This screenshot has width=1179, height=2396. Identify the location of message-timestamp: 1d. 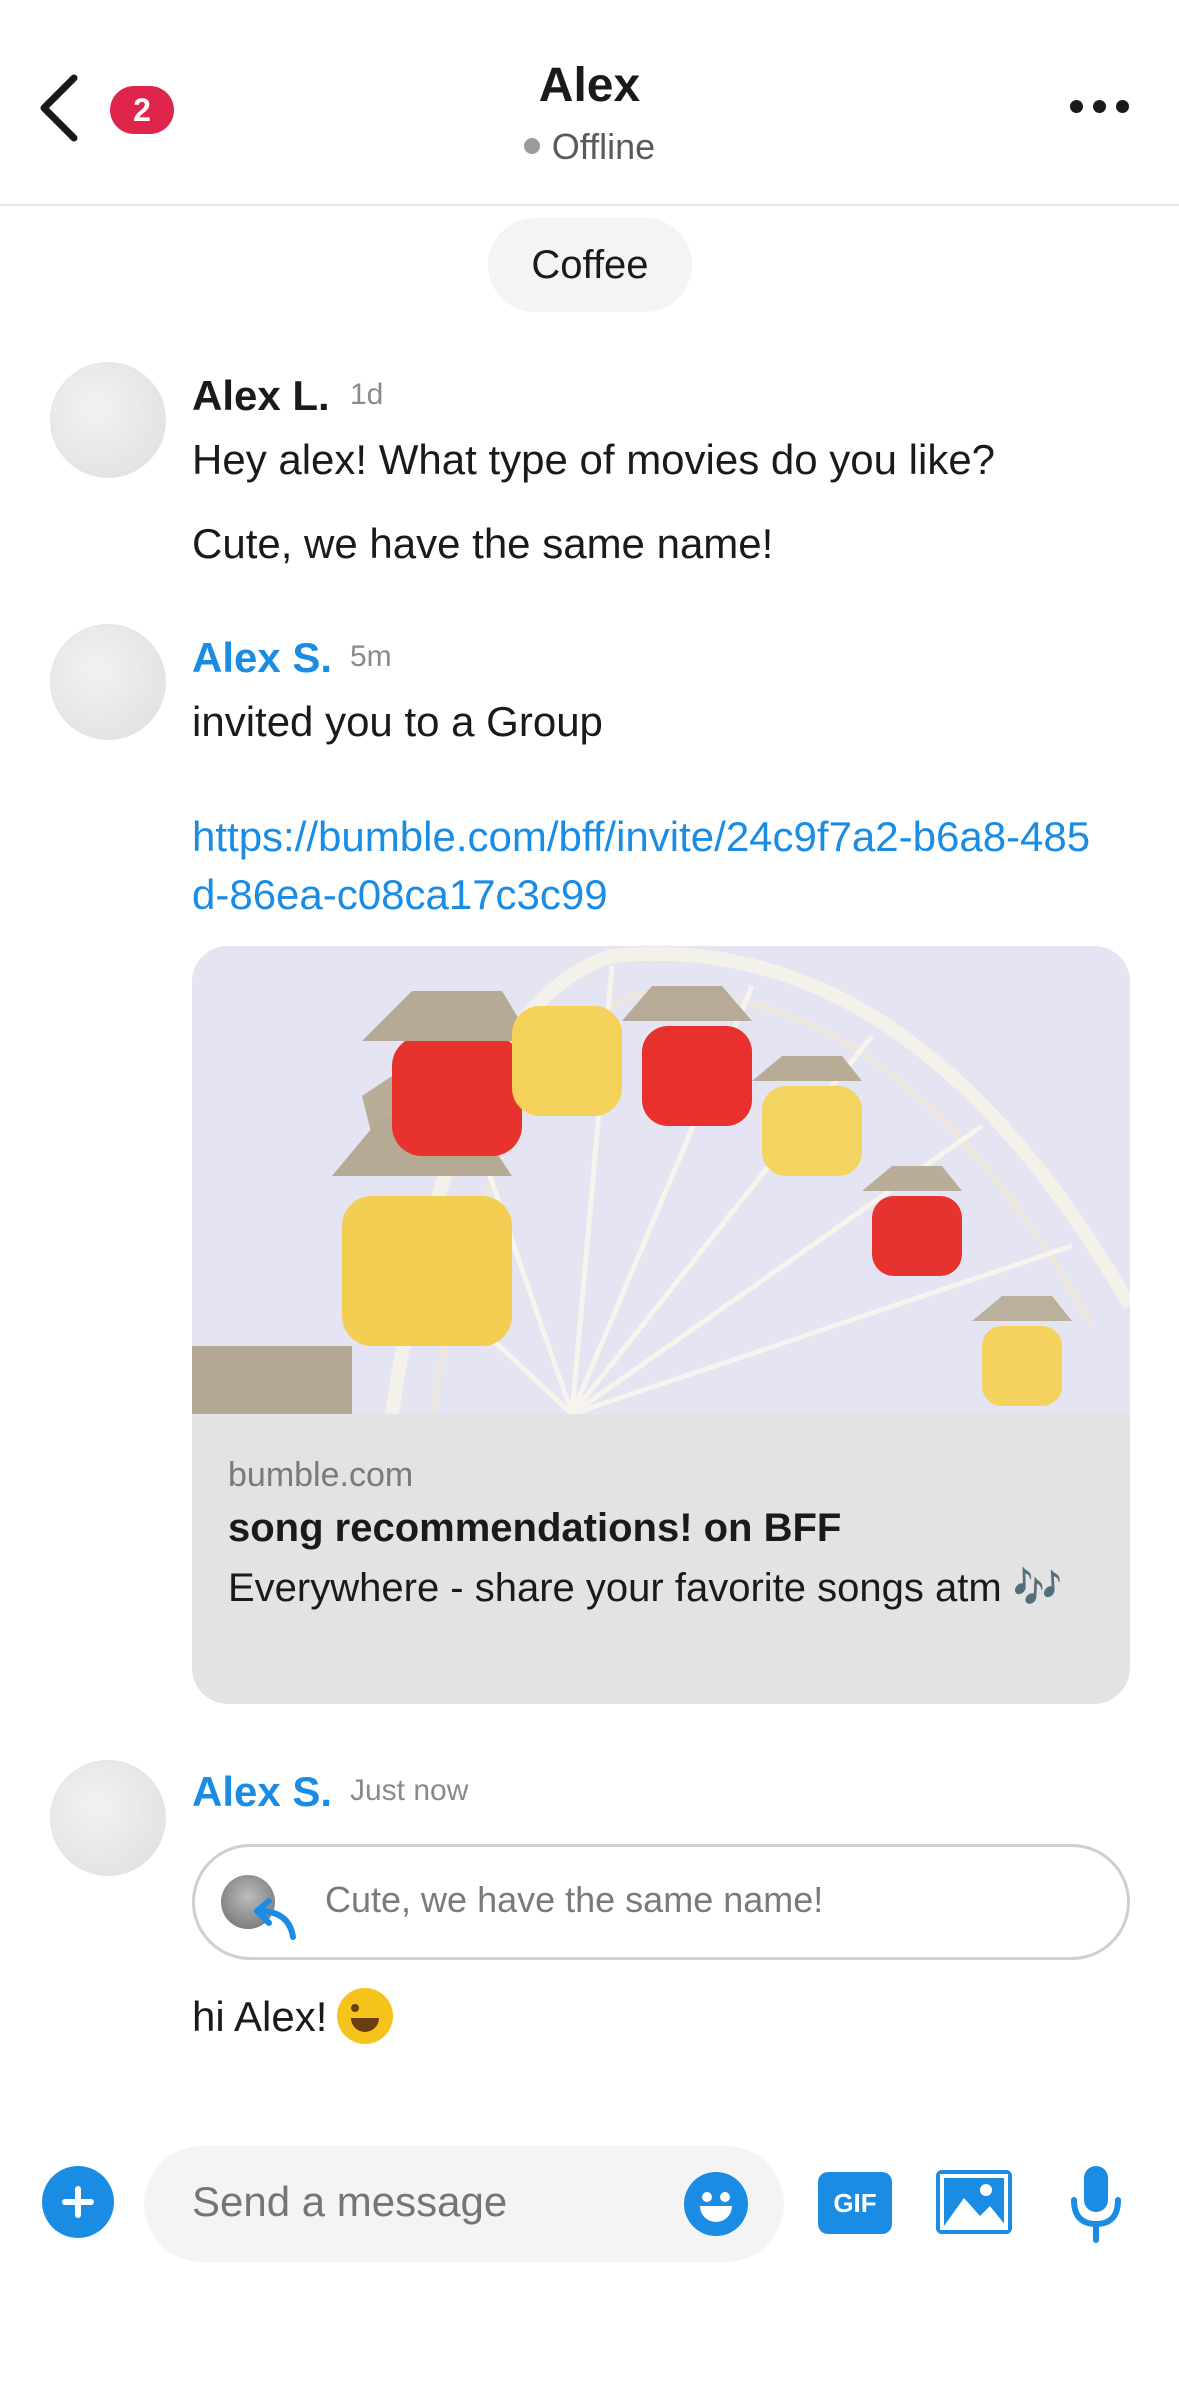
(367, 394).